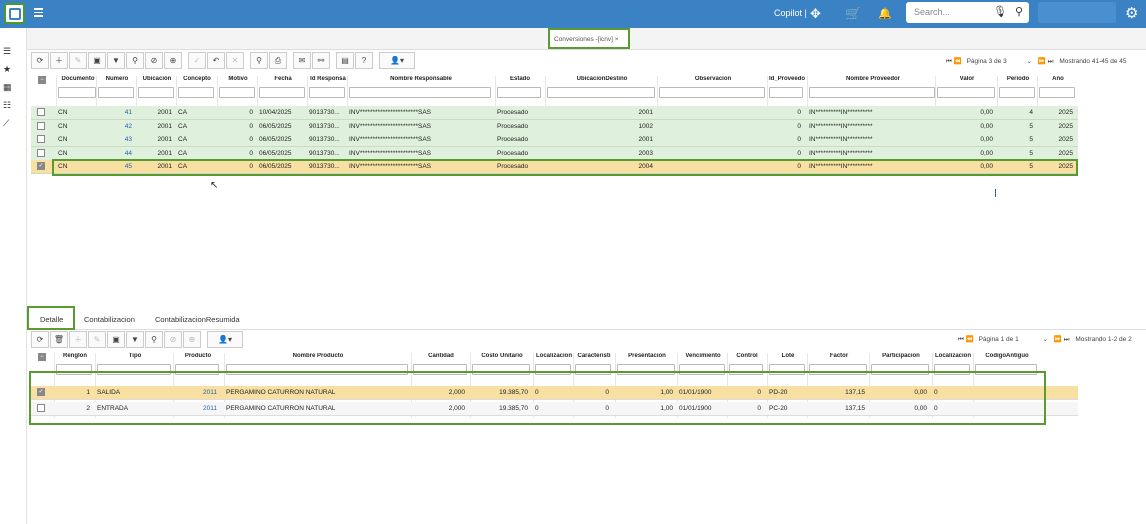  Describe the element at coordinates (617, 39) in the screenshot. I see `close-tab-icon: ×` at that location.